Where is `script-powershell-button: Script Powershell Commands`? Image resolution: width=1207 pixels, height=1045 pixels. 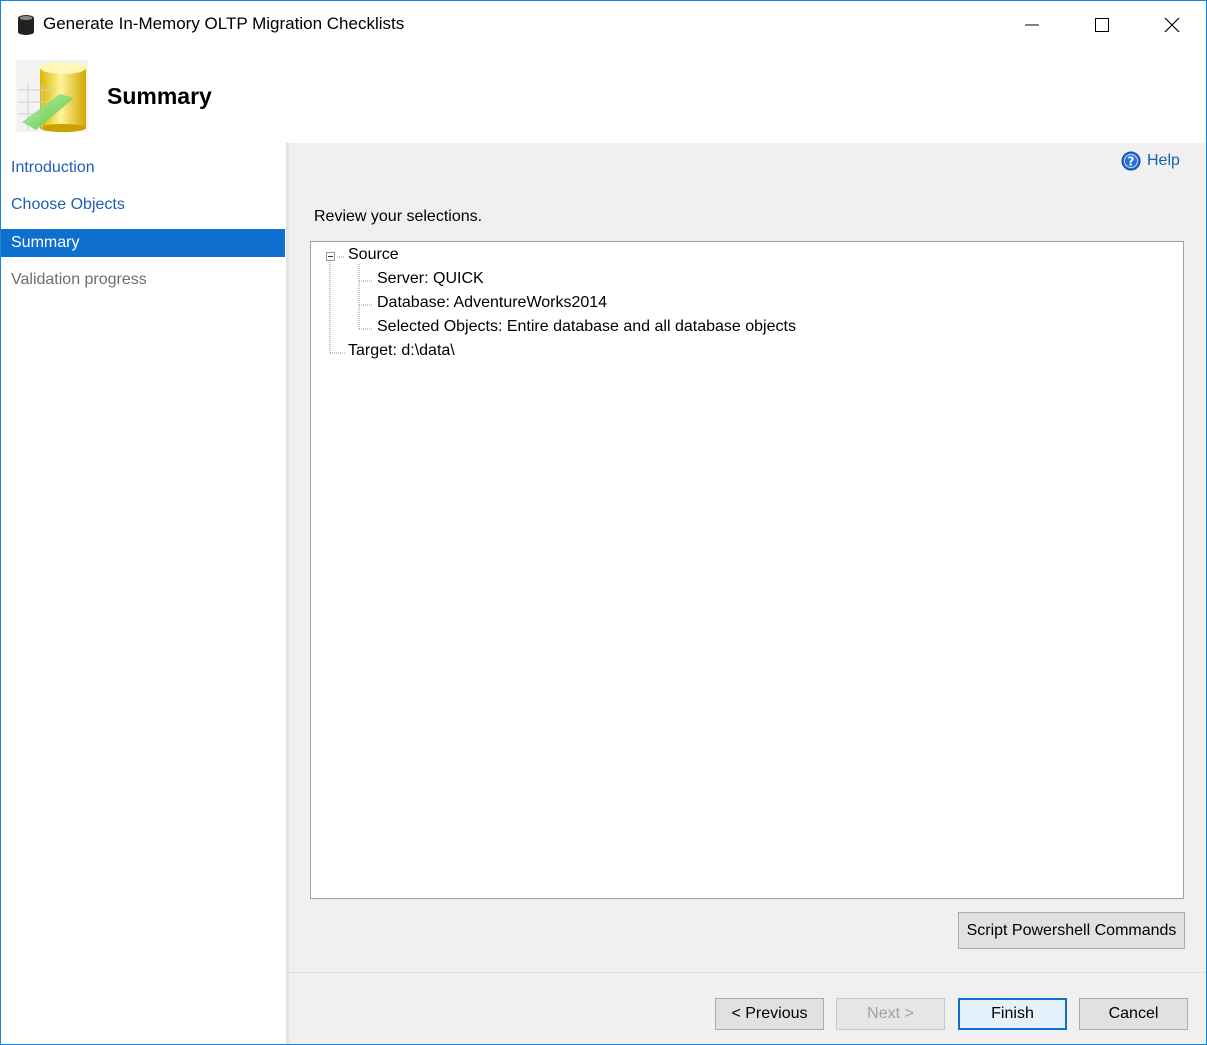 script-powershell-button: Script Powershell Commands is located at coordinates (1071, 930).